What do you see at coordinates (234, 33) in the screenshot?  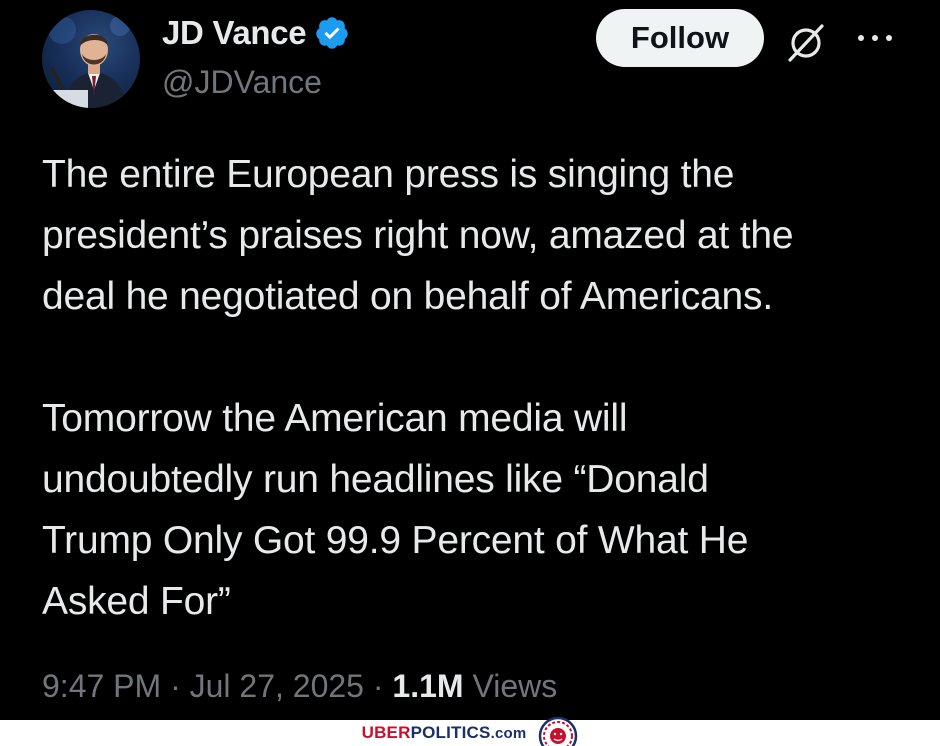 I see `author-display-name: JD Vance` at bounding box center [234, 33].